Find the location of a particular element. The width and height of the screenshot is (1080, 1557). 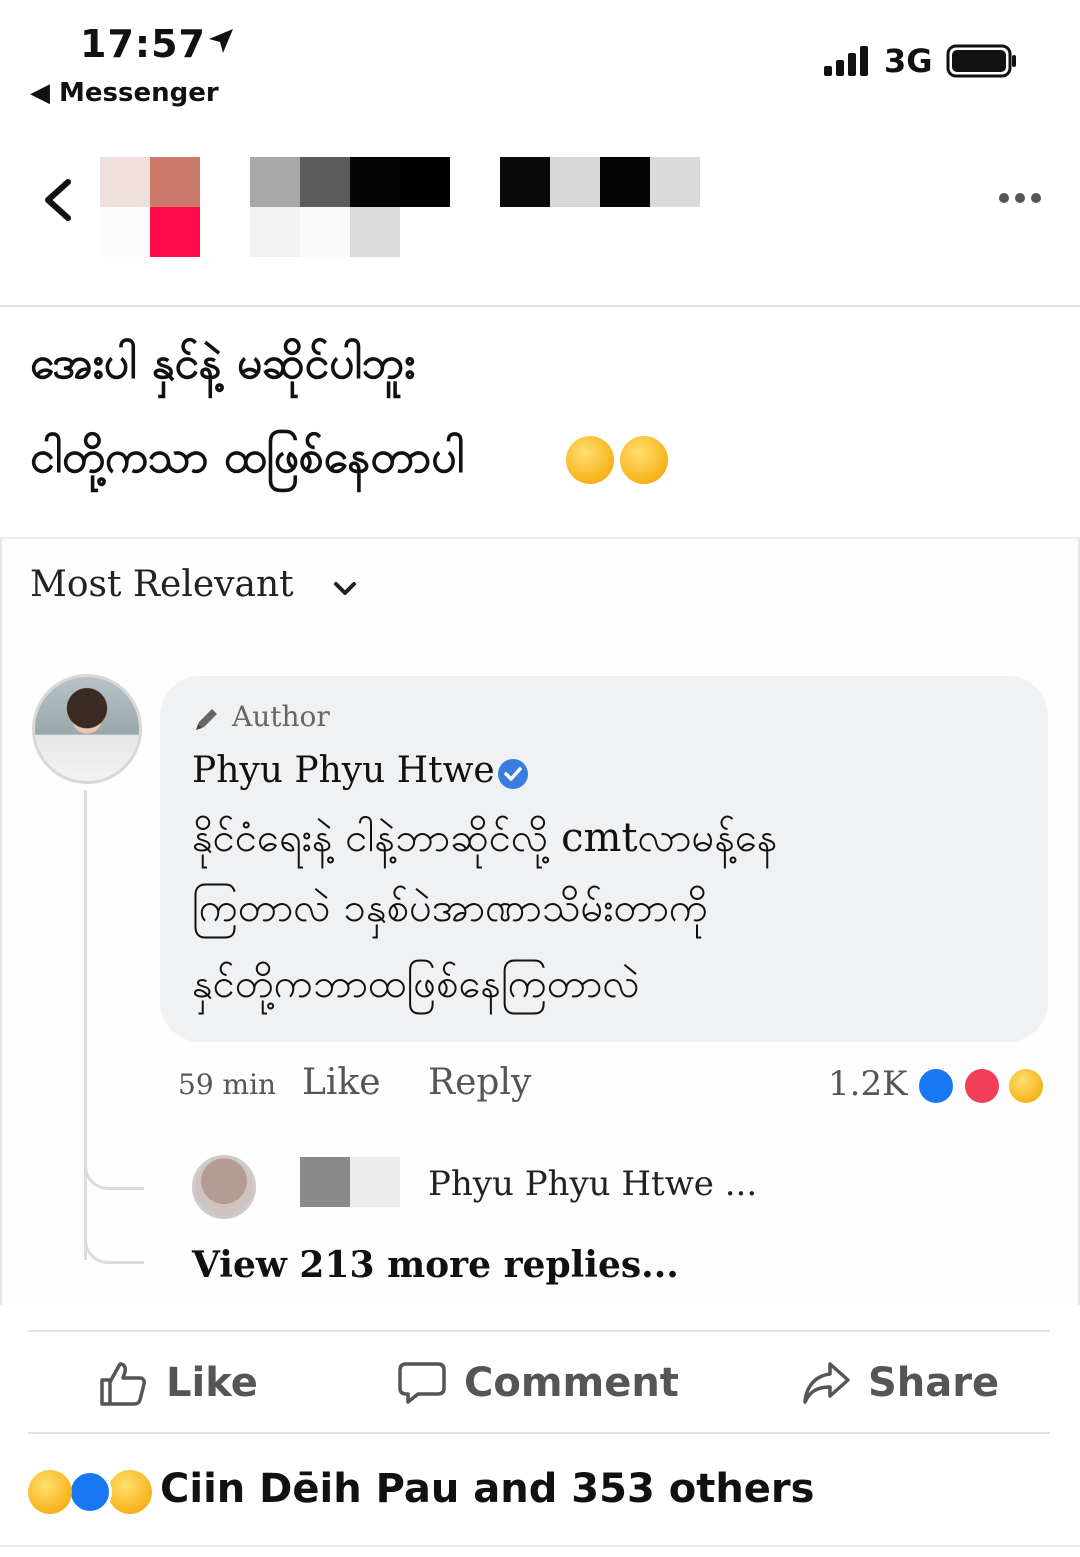

post-text-line-2-text: ငါတို့ကသာ ထဖြစ်နေတာပါ is located at coordinates (247, 457).